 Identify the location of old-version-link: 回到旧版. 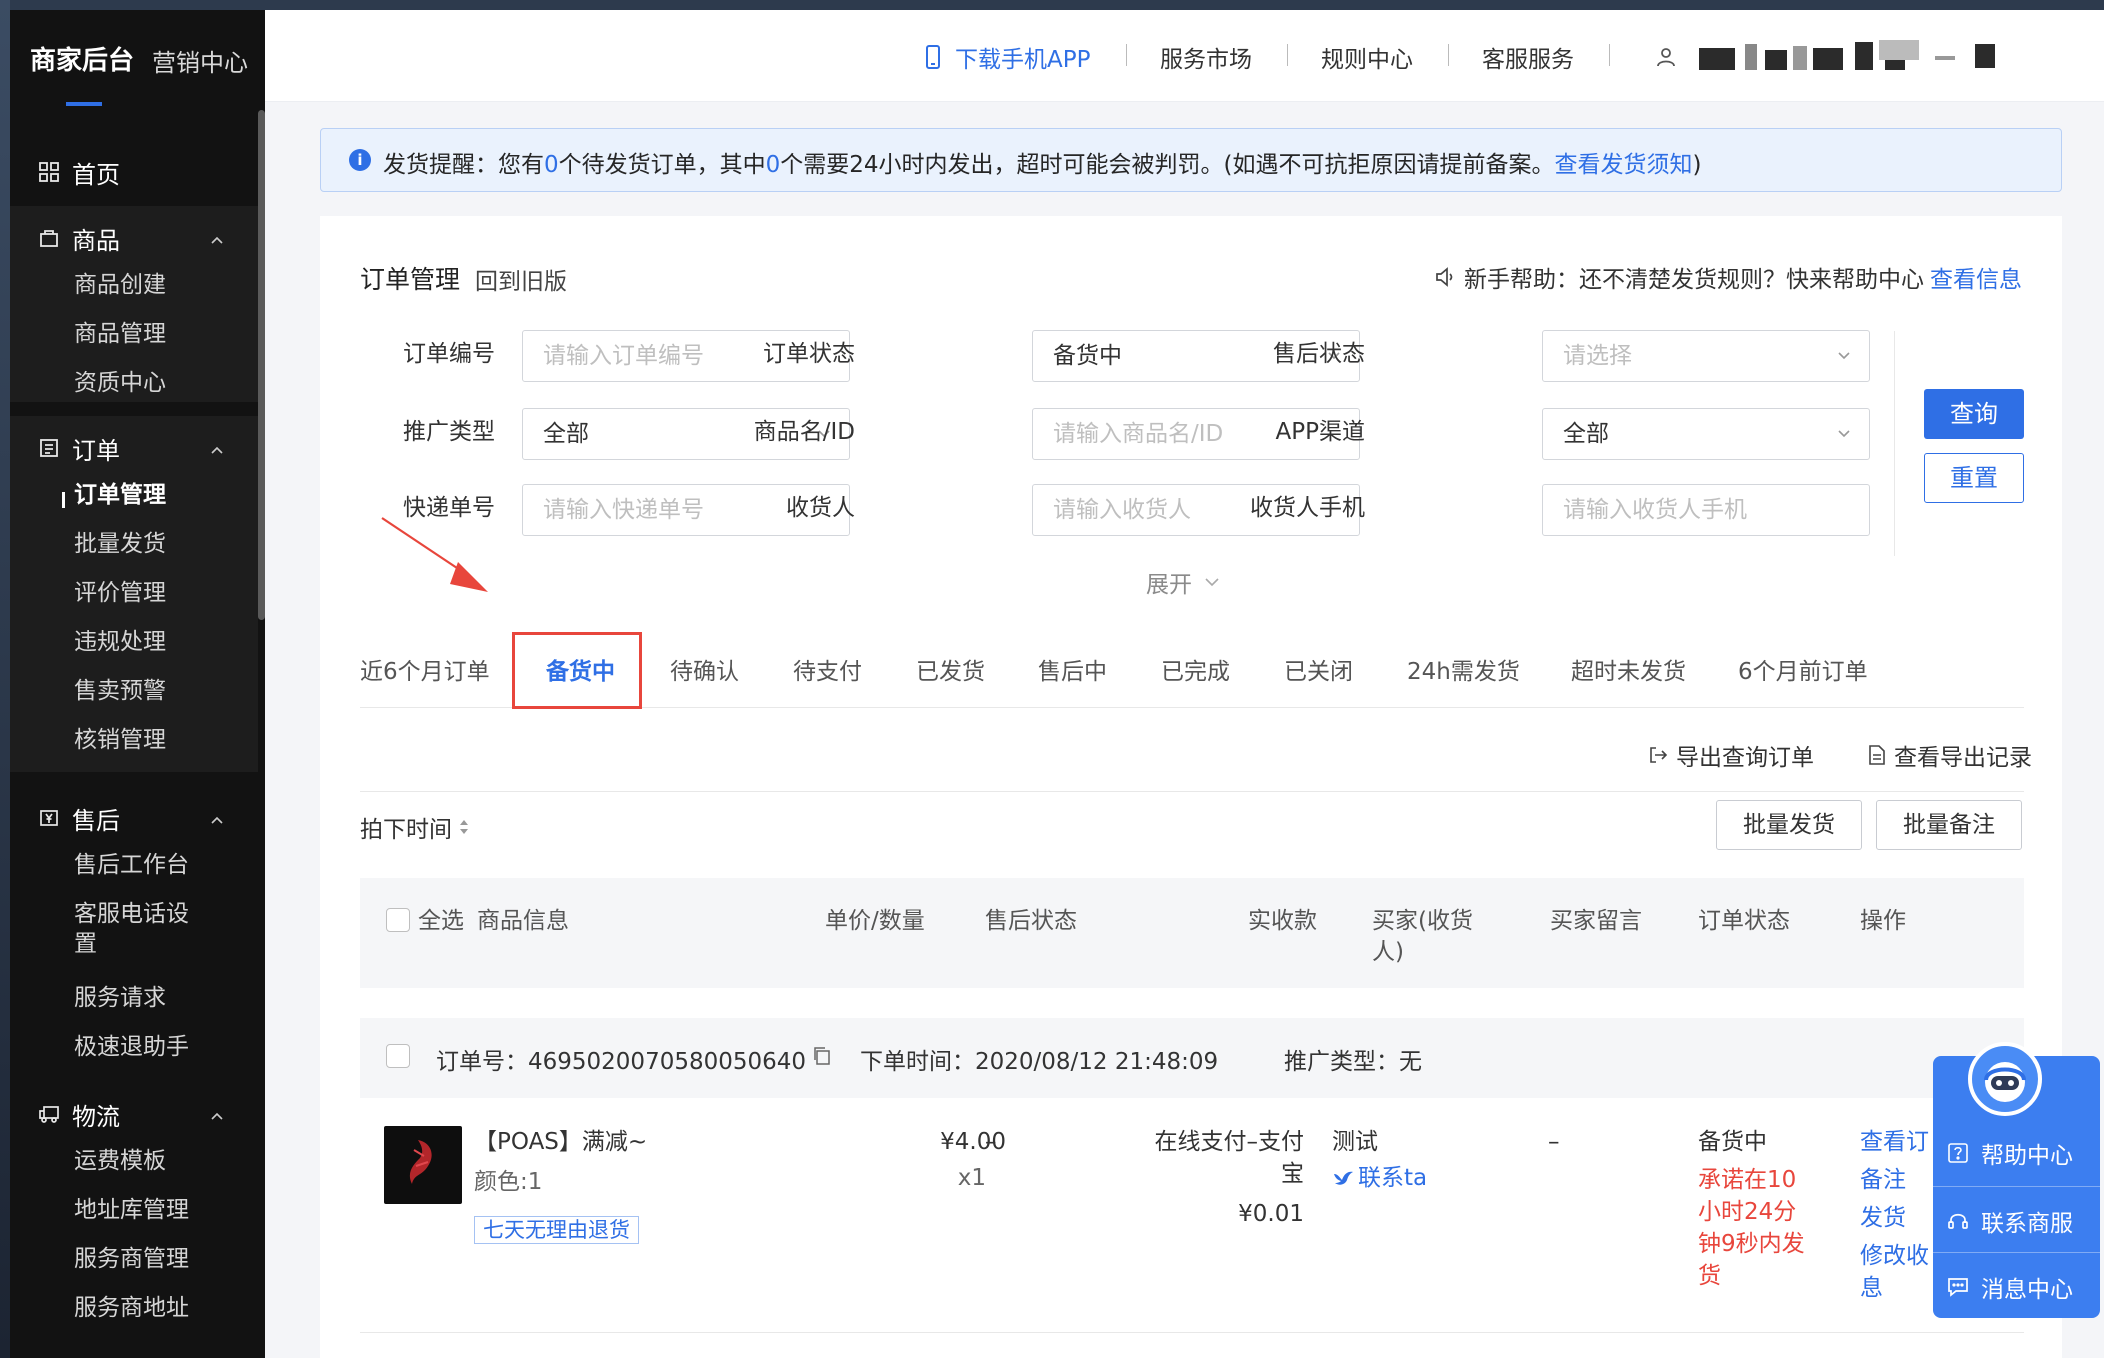
(521, 279).